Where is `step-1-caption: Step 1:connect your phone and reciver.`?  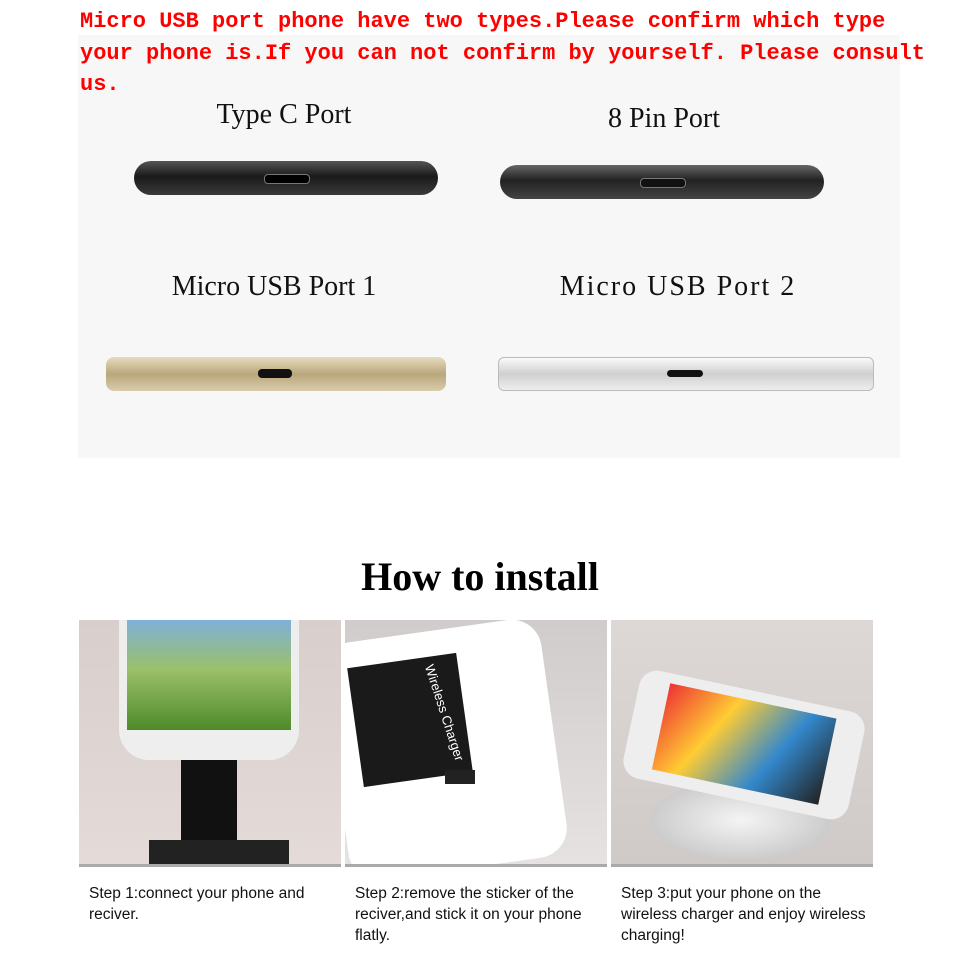
step-1-caption: Step 1:connect your phone and reciver. is located at coordinates (197, 904).